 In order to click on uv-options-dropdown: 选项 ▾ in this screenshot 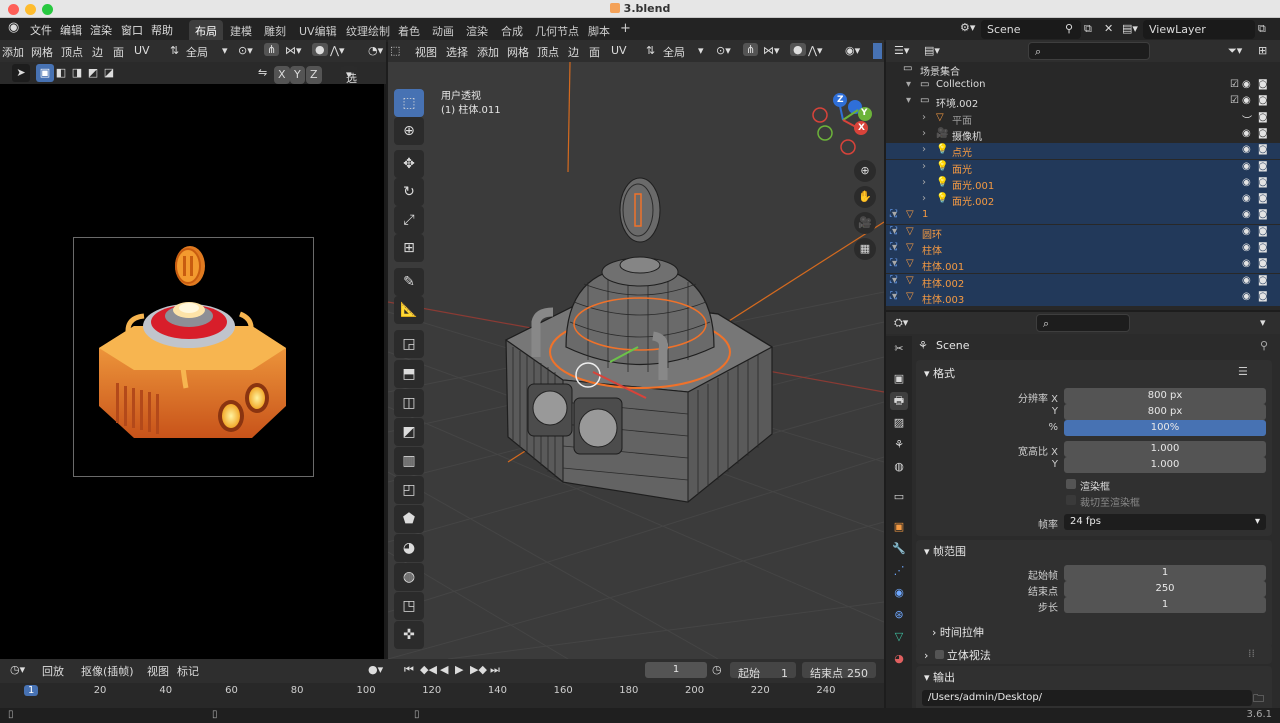, I will do `click(349, 83)`.